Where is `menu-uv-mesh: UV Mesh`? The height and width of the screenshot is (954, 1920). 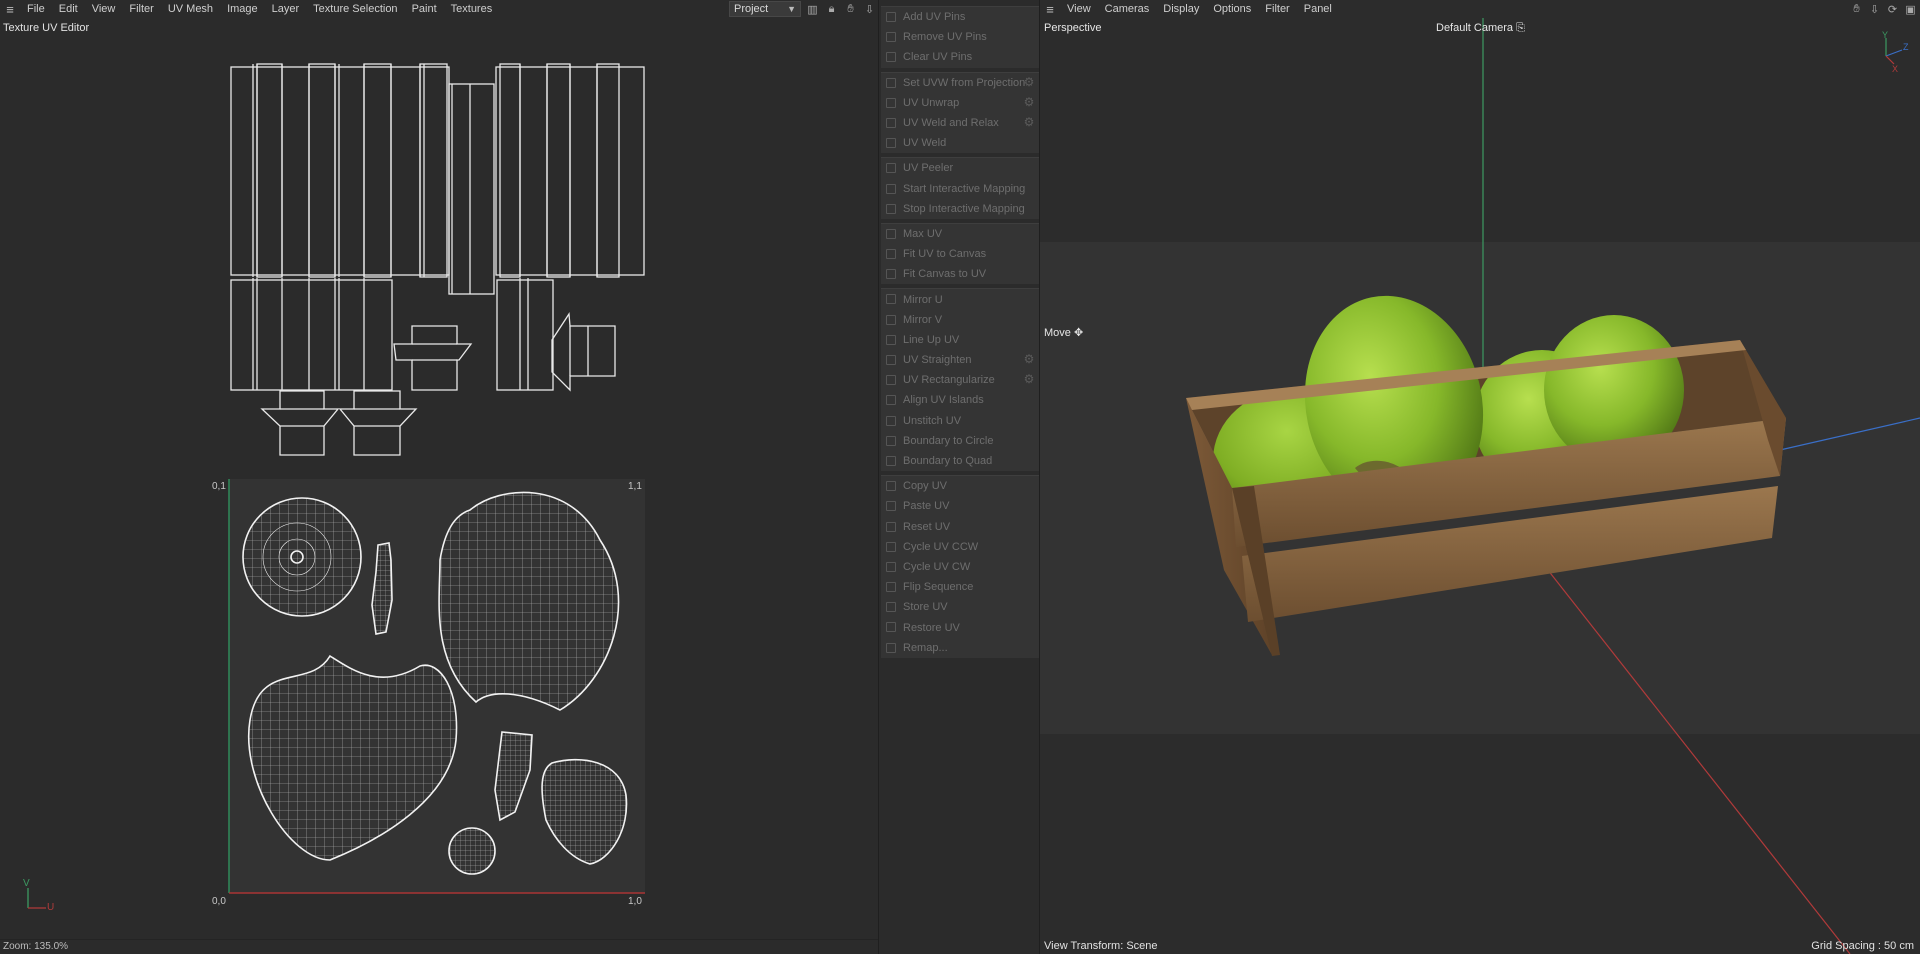 menu-uv-mesh: UV Mesh is located at coordinates (190, 9).